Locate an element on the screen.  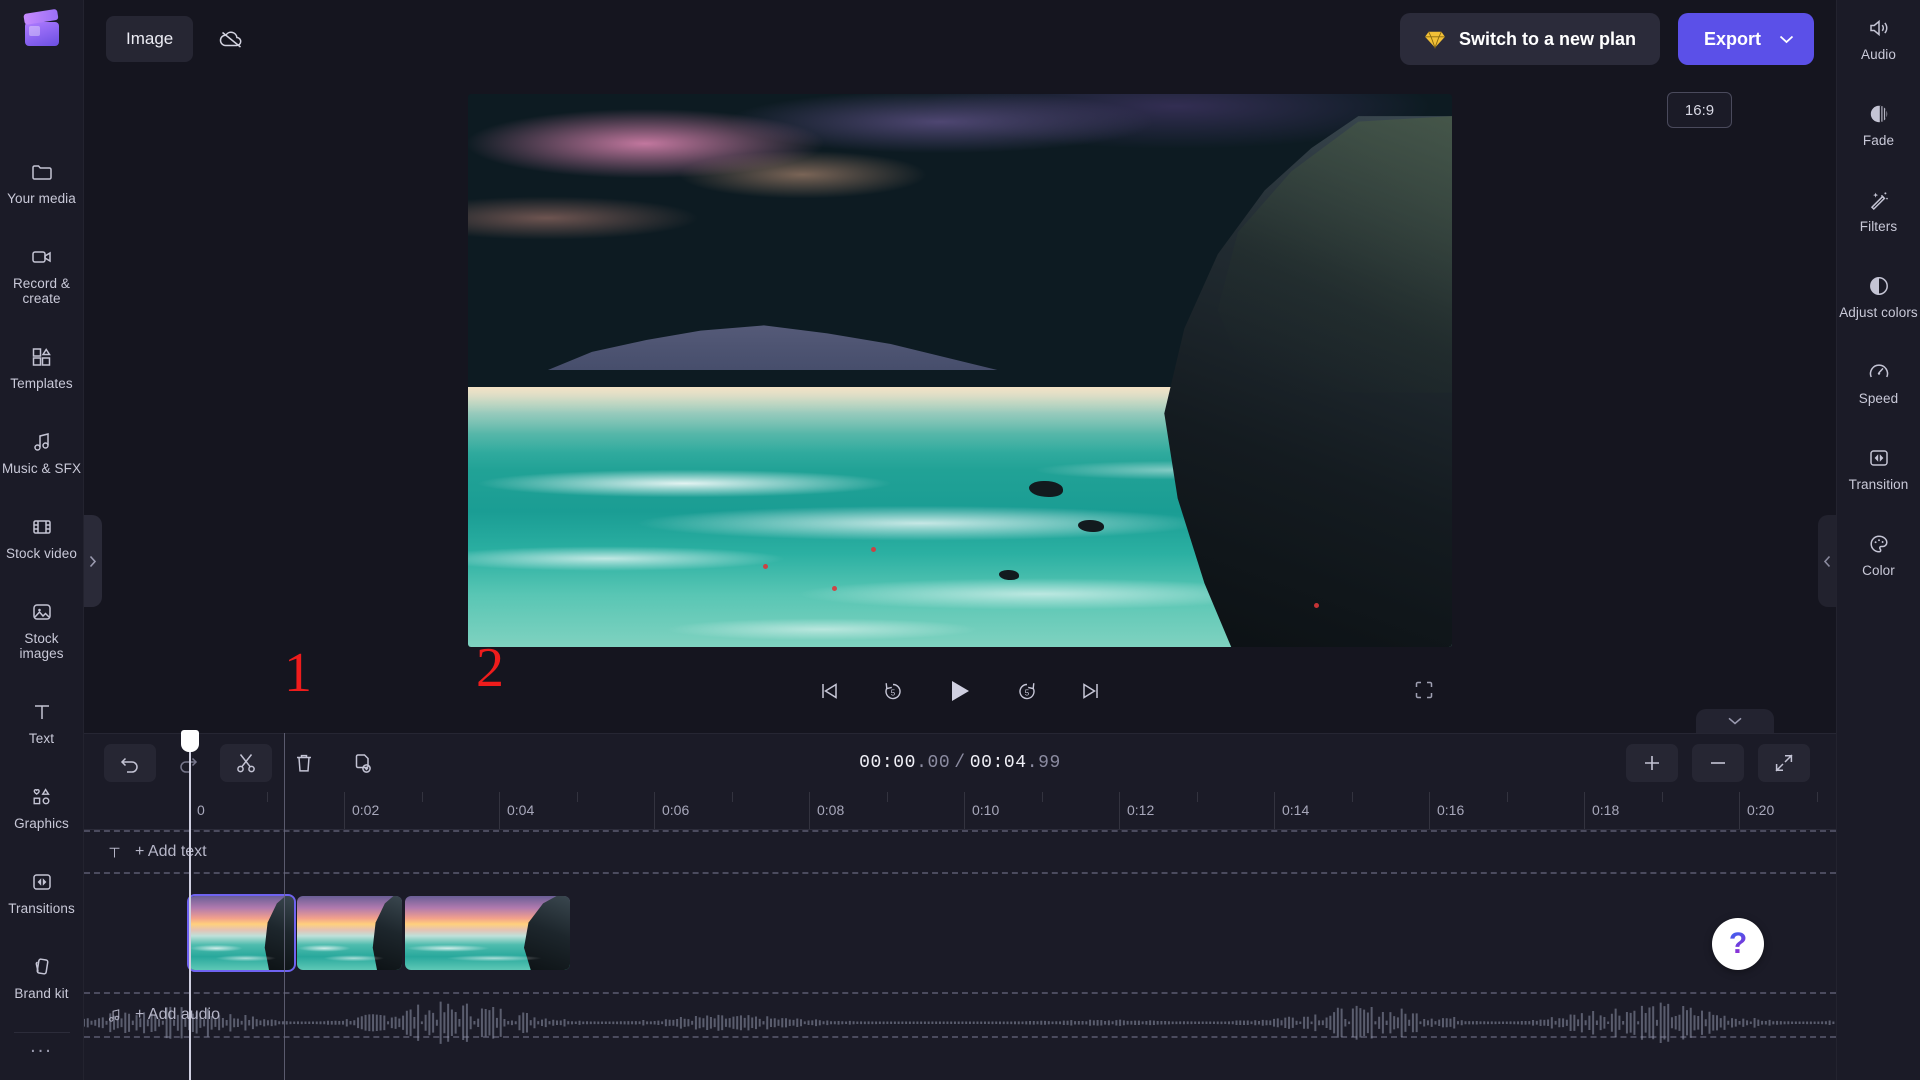
rewind-5-icon: 5 is located at coordinates (893, 691).